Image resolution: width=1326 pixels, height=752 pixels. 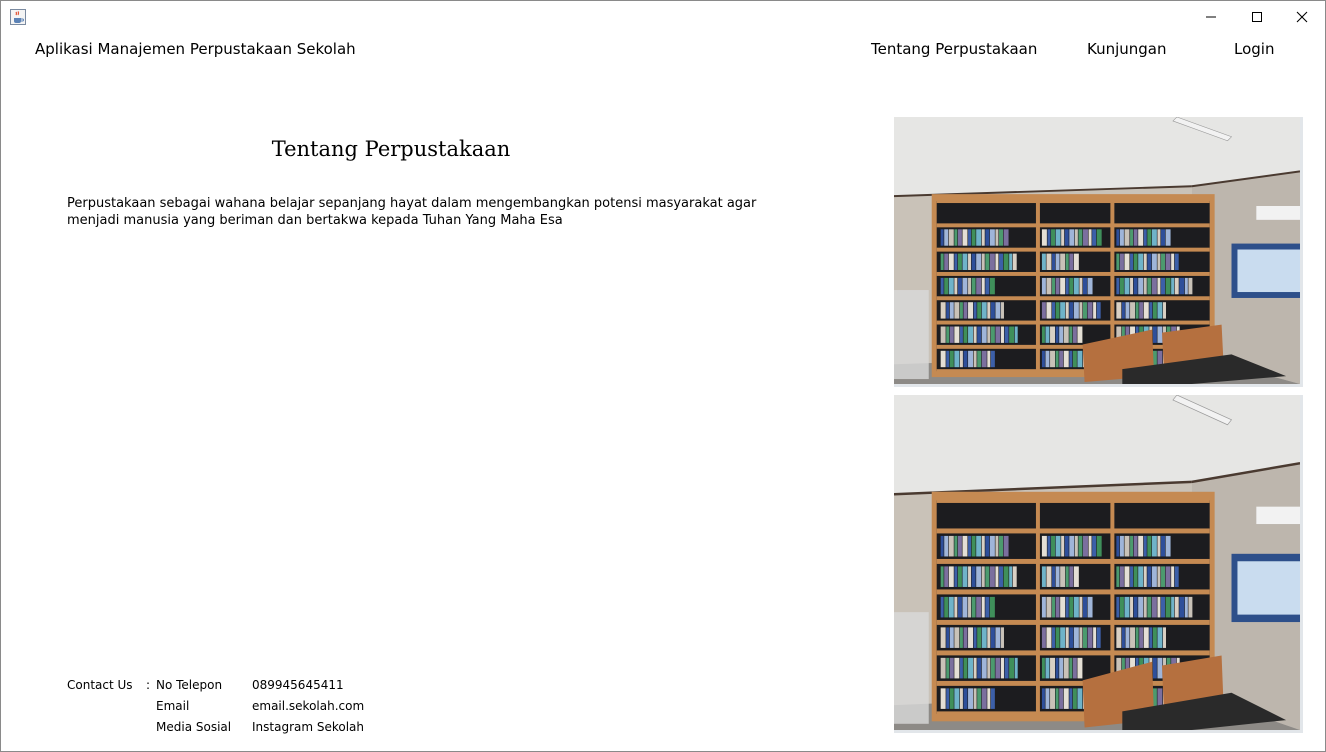 What do you see at coordinates (173, 706) in the screenshot?
I see `contact-email-label: Email` at bounding box center [173, 706].